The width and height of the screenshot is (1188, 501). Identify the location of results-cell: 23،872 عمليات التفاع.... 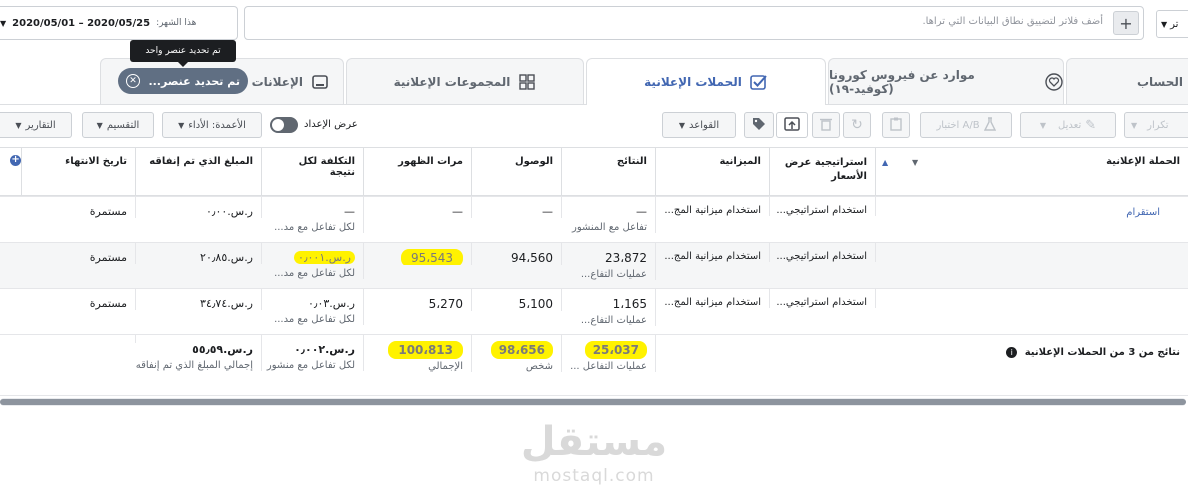
(609, 261).